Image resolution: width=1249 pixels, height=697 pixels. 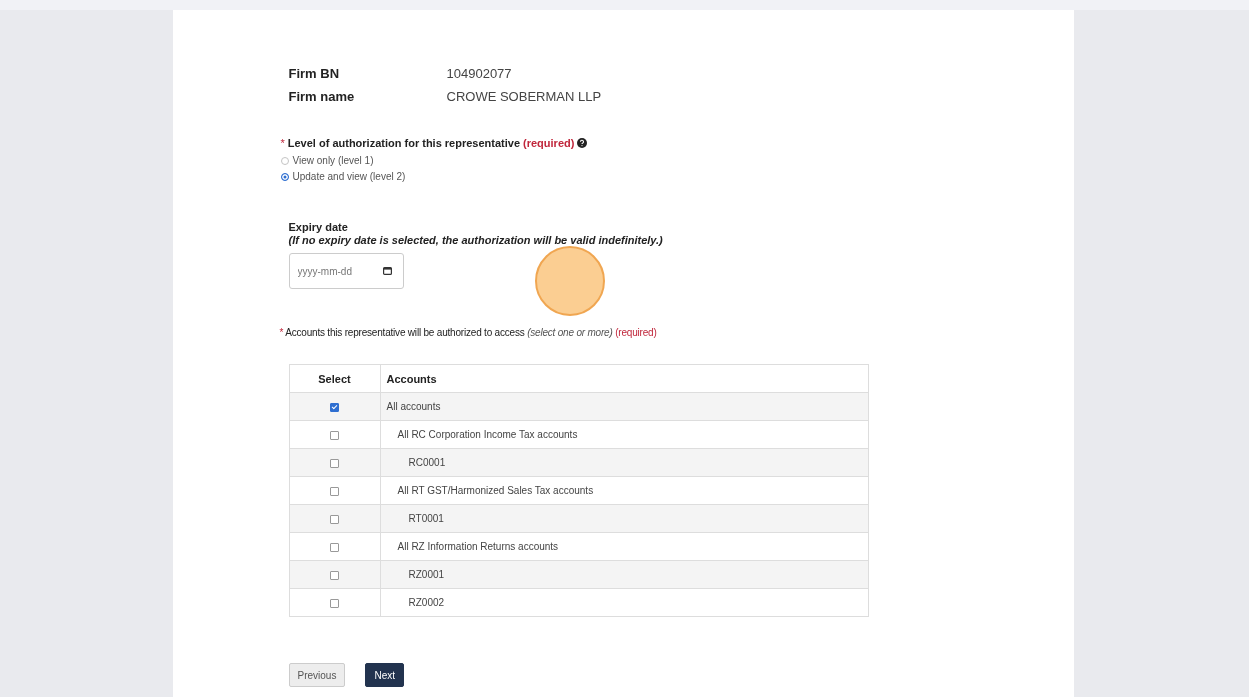 What do you see at coordinates (476, 240) in the screenshot?
I see `expiry-note: (If no expiry date is selected, the authorization will be valid indefinitely.)` at bounding box center [476, 240].